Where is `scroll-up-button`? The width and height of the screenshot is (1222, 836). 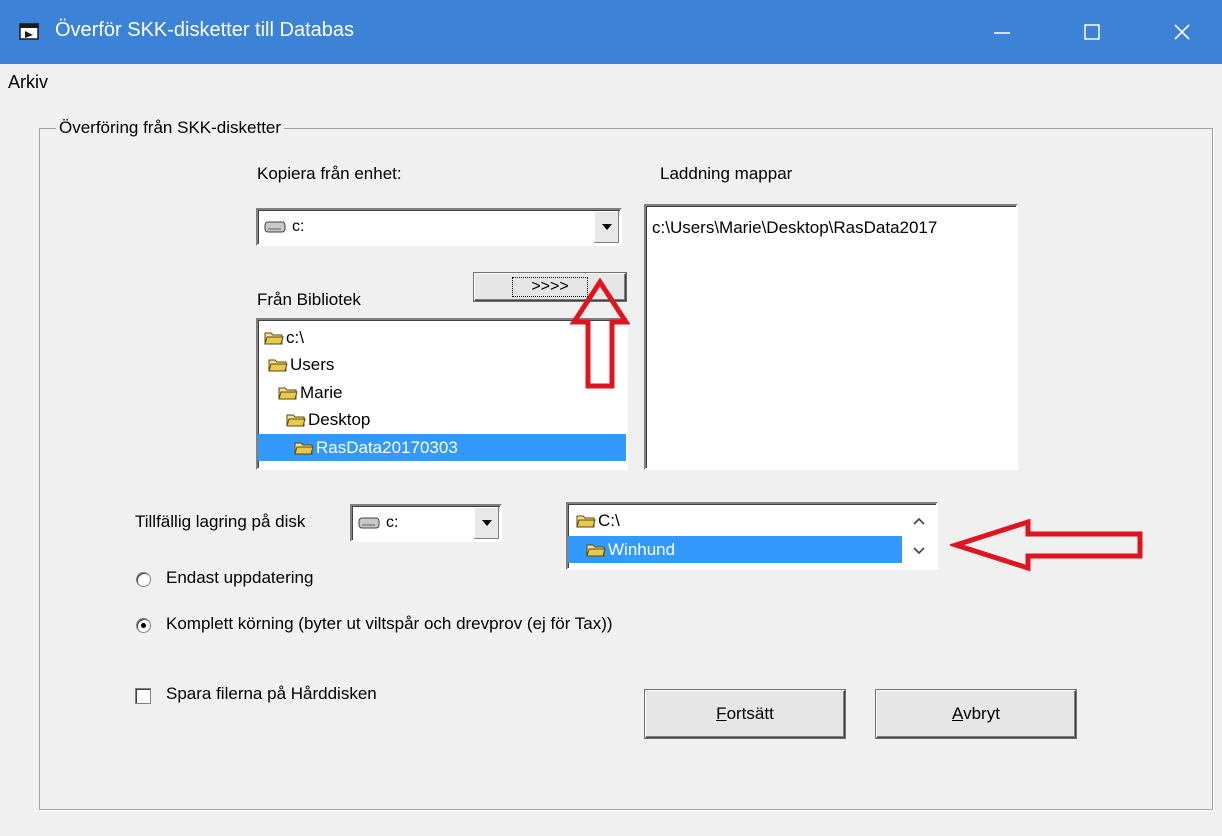
scroll-up-button is located at coordinates (919, 521).